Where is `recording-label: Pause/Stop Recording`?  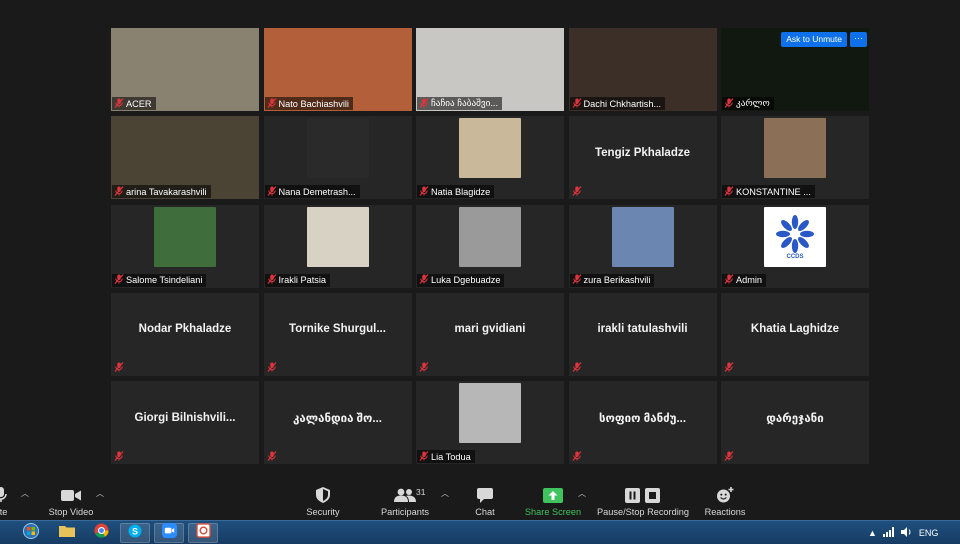 recording-label: Pause/Stop Recording is located at coordinates (643, 512).